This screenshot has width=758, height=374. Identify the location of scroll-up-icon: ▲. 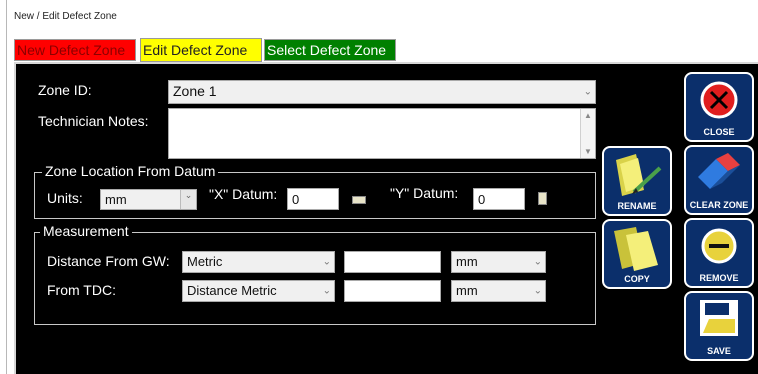
(588, 115).